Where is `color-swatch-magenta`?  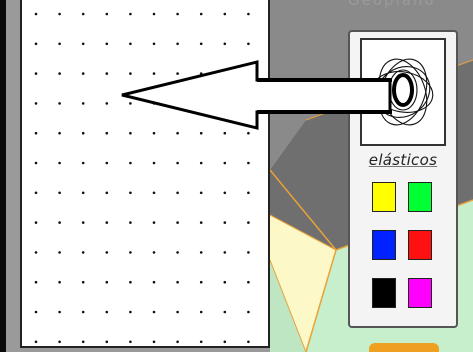 color-swatch-magenta is located at coordinates (420, 293).